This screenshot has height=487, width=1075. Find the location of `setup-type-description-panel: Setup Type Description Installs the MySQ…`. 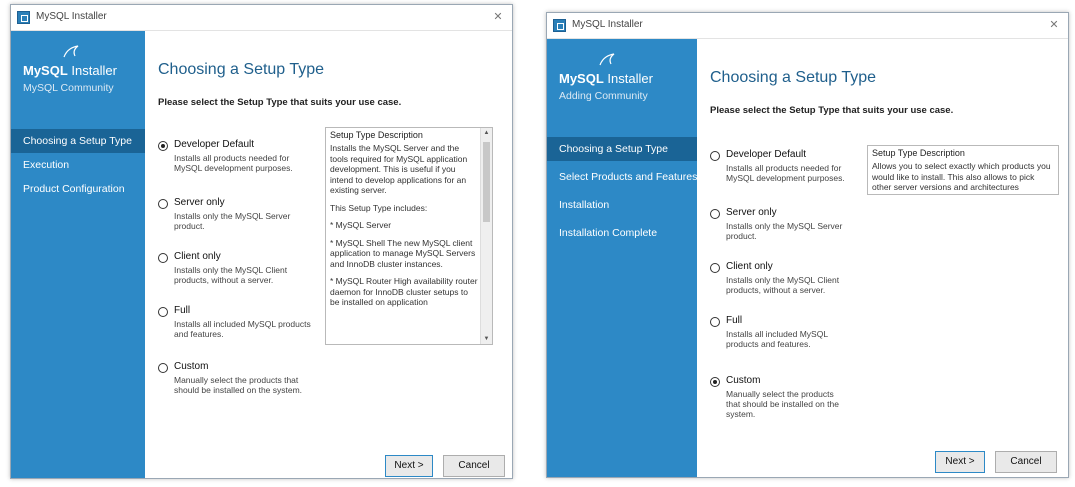

setup-type-description-panel: Setup Type Description Installs the MySQ… is located at coordinates (409, 236).